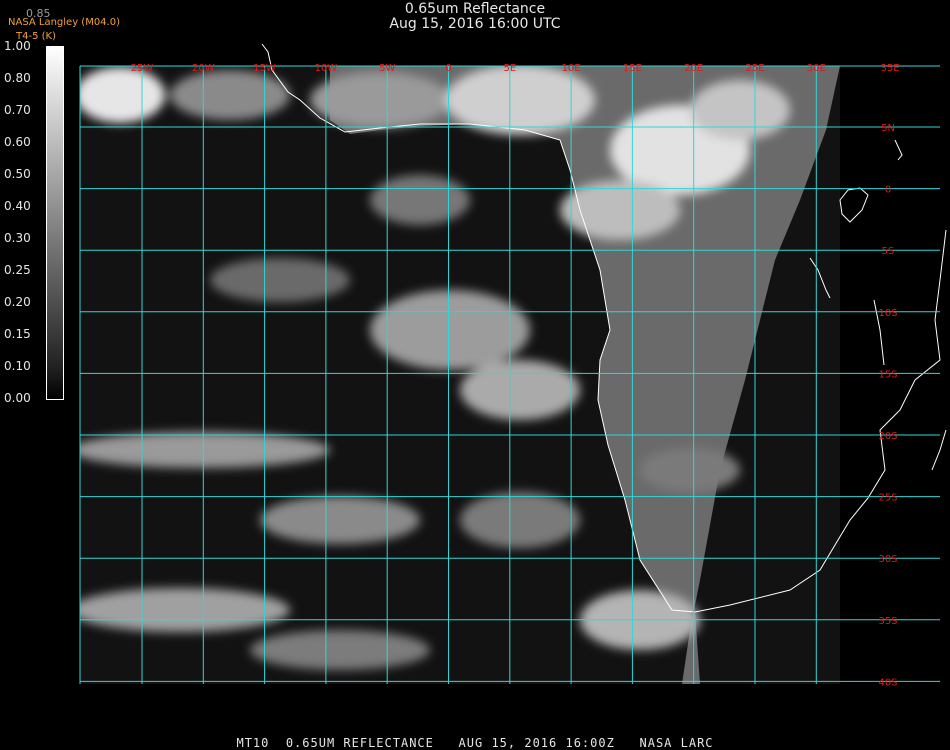 This screenshot has width=950, height=750. I want to click on colorbar-tick-label: 0.40, so click(17, 206).